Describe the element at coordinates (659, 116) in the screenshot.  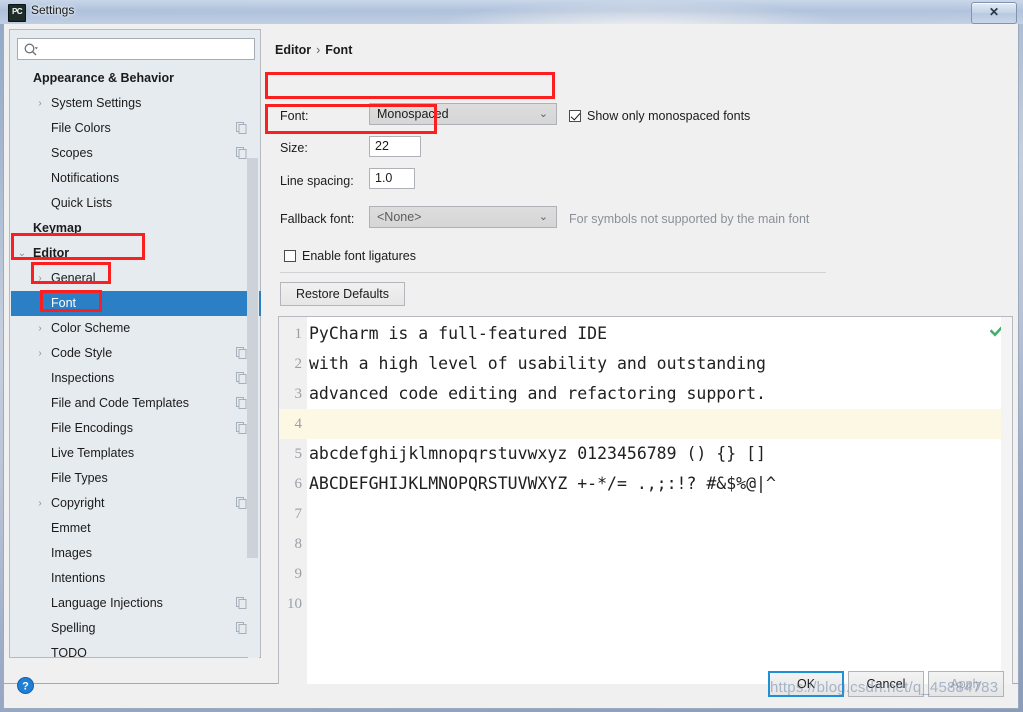
I see `show-monospaced-checkbox: Show only monospaced fonts` at that location.